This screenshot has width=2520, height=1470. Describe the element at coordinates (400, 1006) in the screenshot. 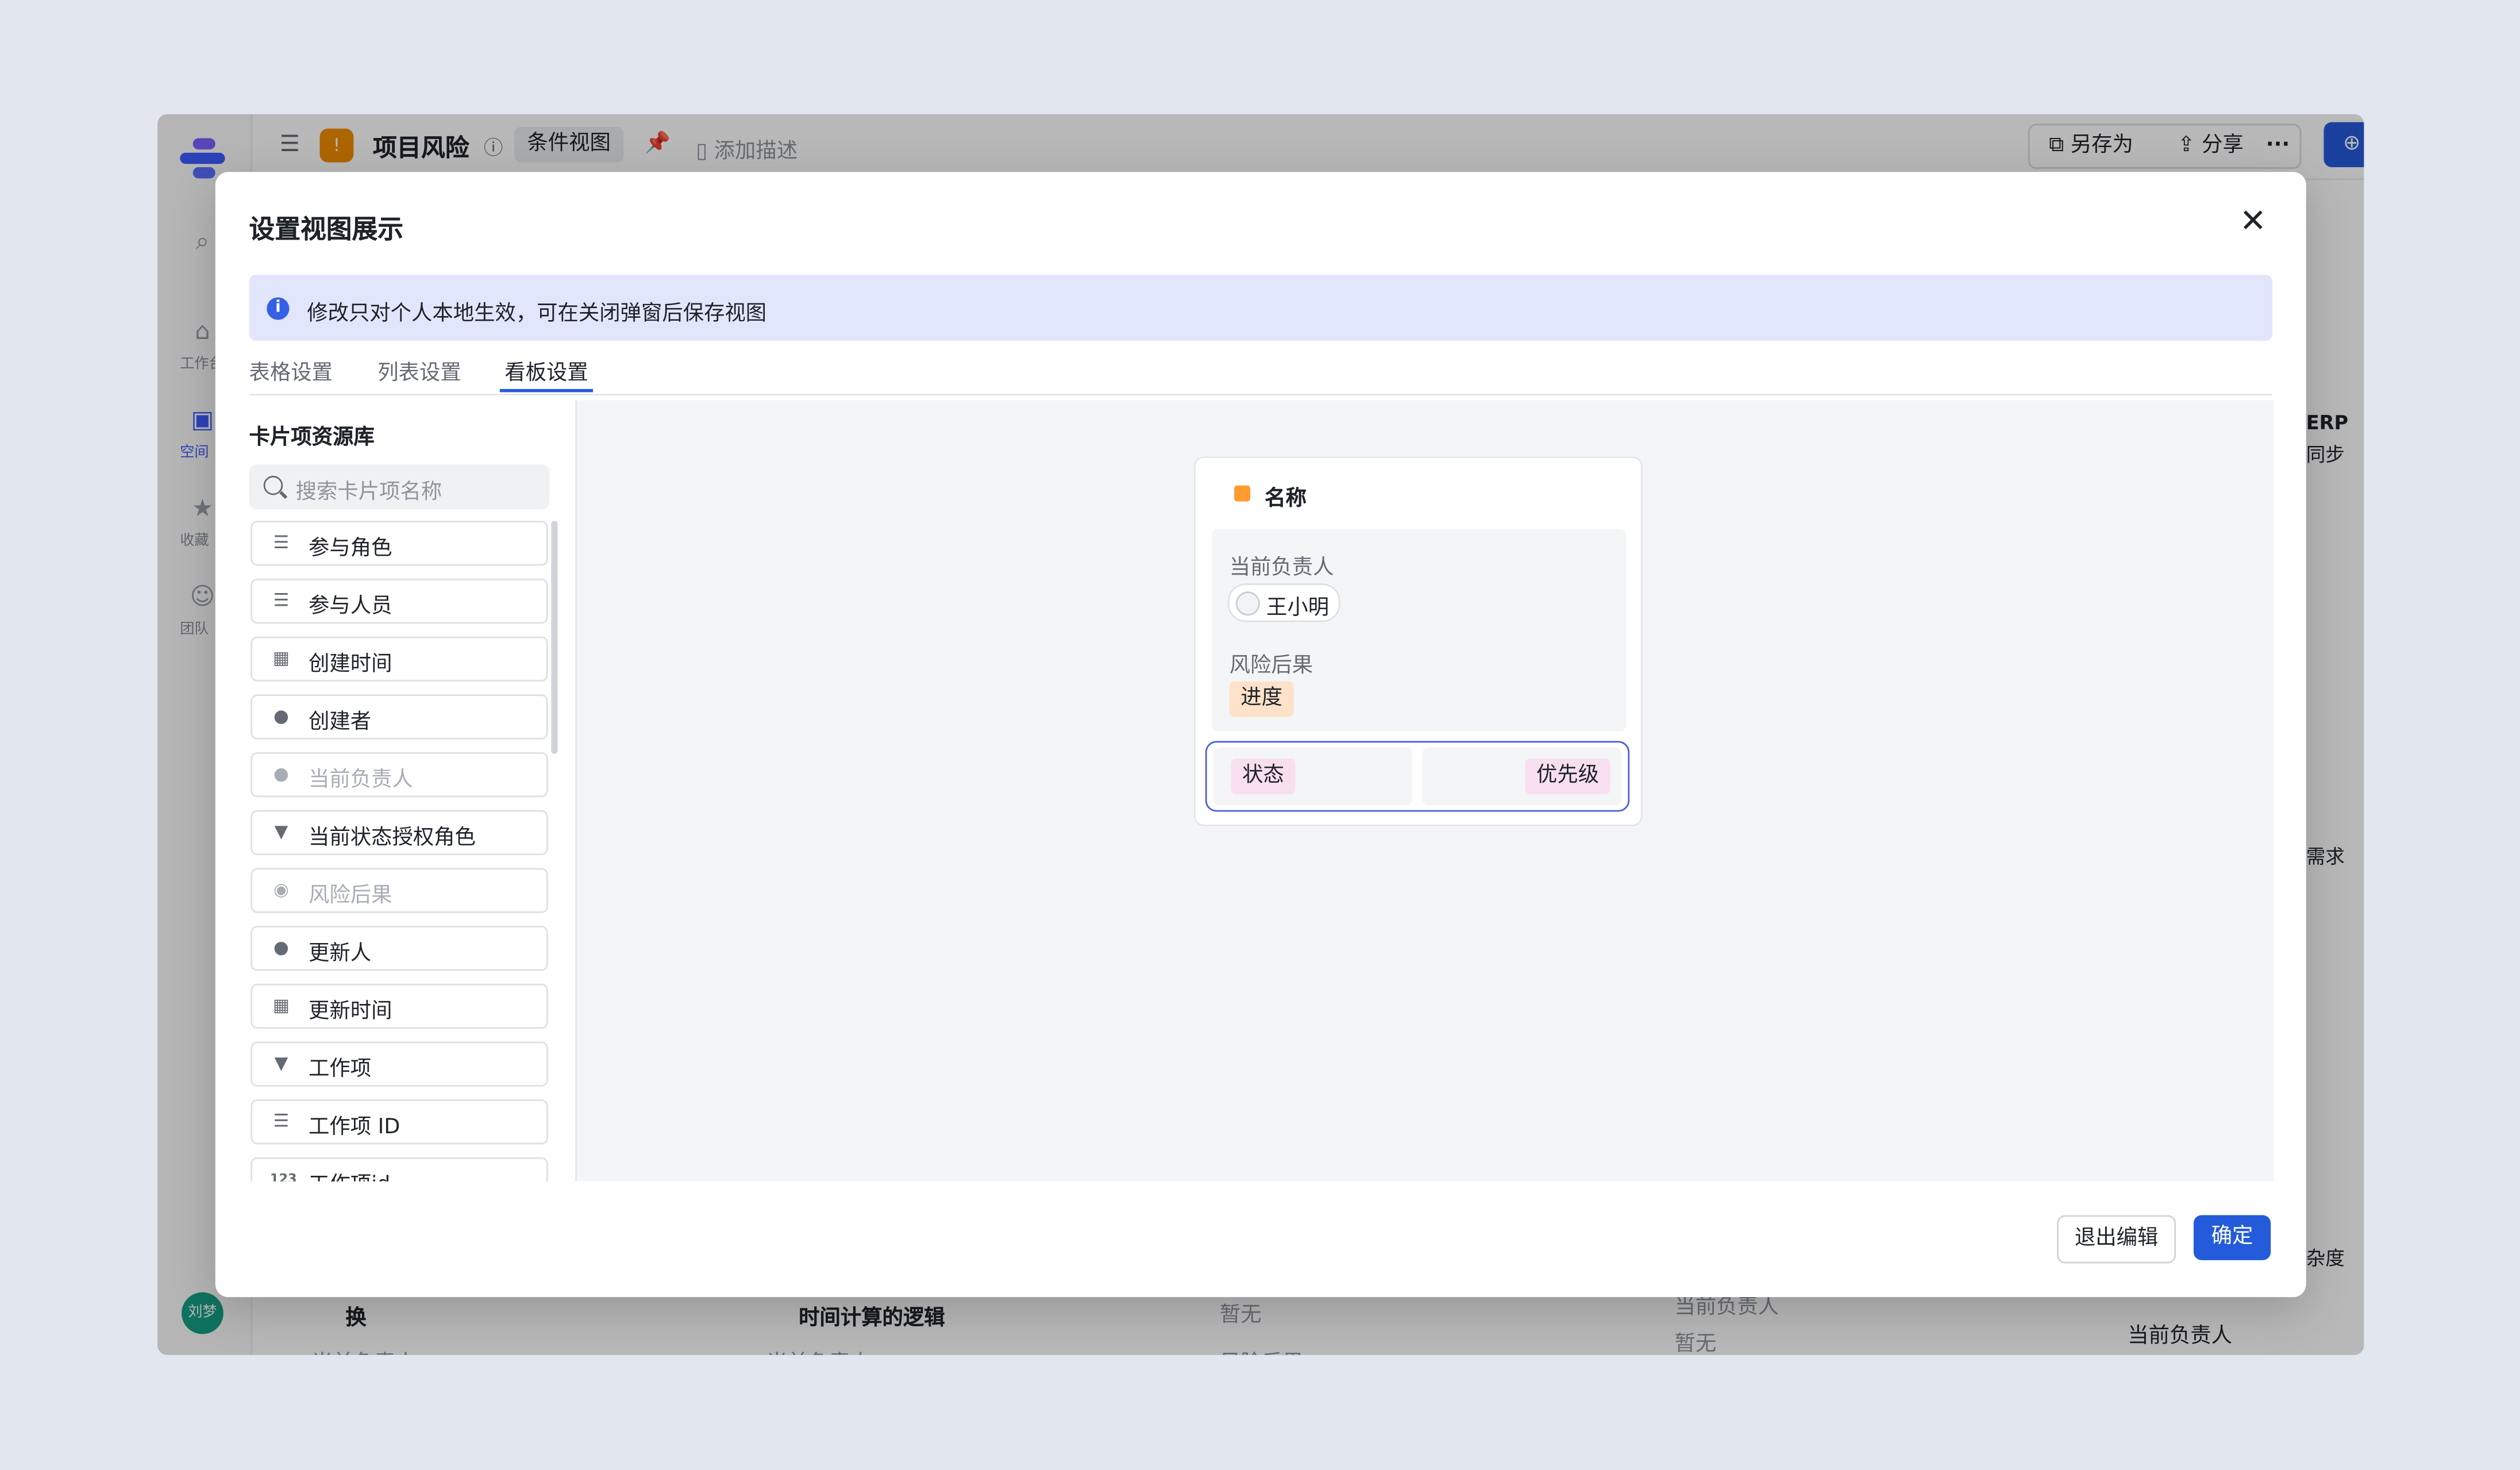

I see `field-item: ▦ 更新时间` at that location.